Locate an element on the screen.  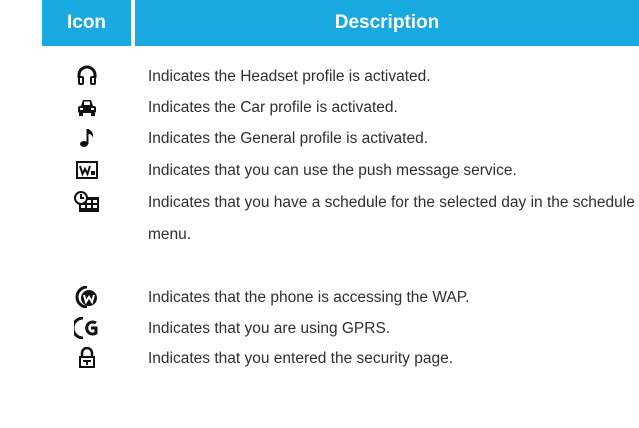
gprs-icon is located at coordinates (86, 328).